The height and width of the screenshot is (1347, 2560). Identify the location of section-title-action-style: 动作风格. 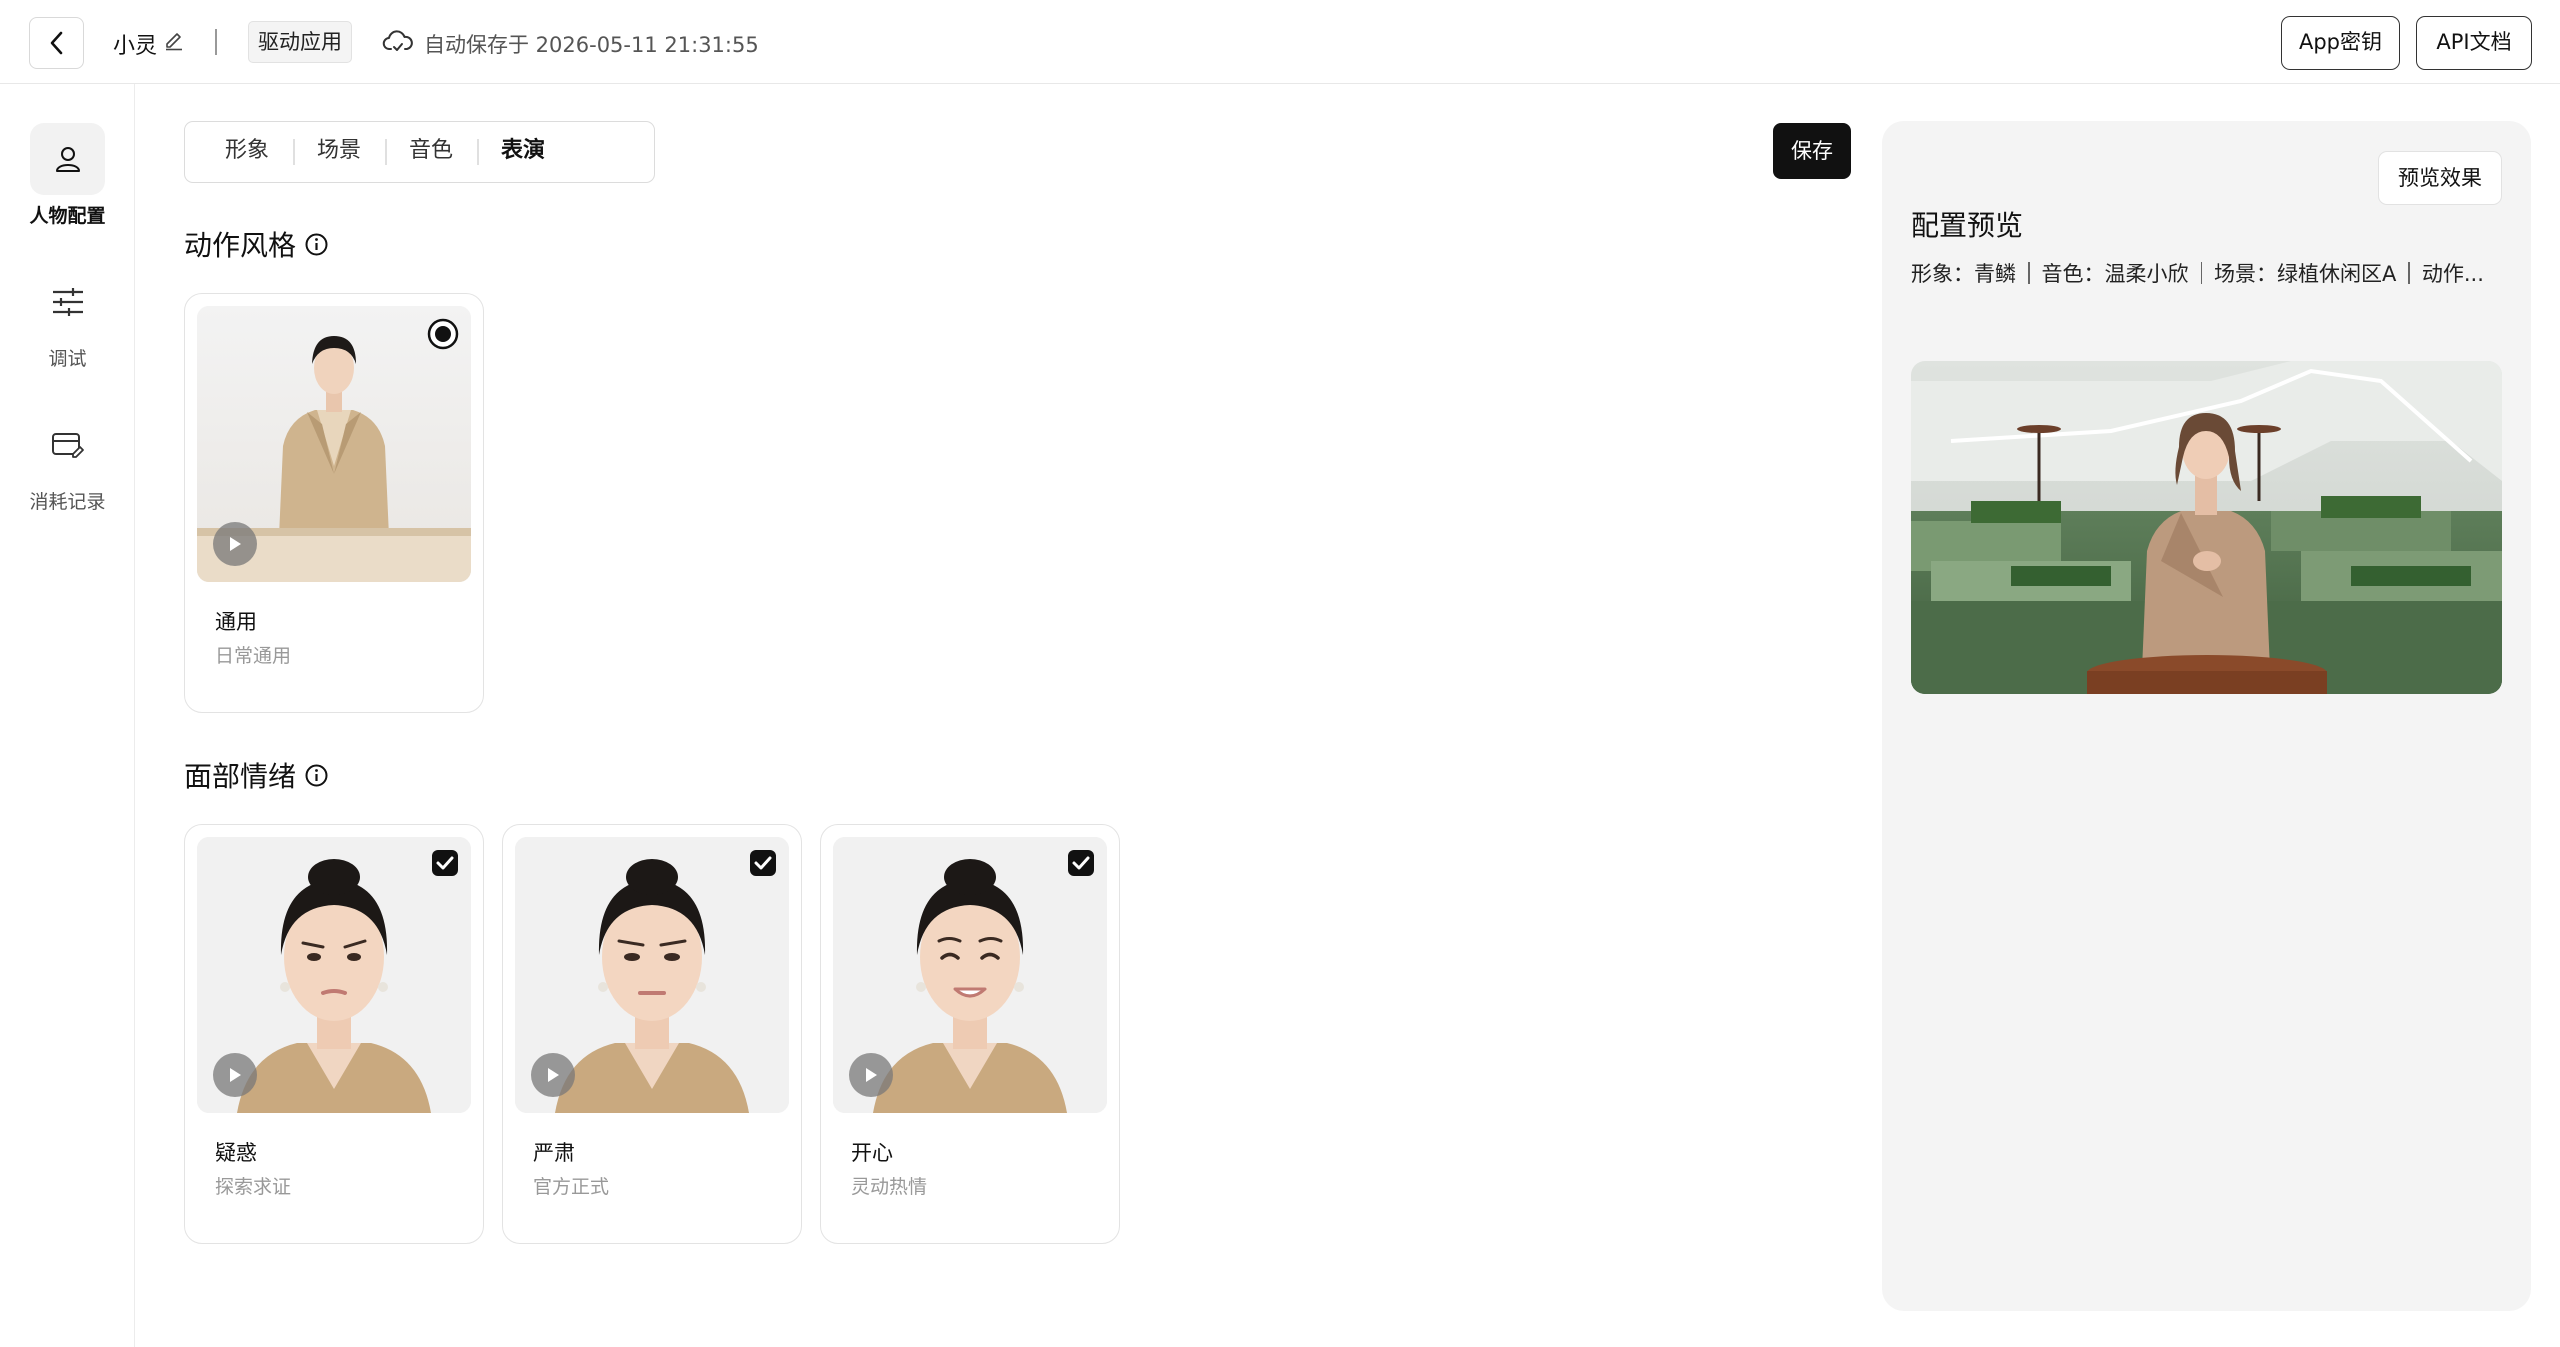
(256, 244).